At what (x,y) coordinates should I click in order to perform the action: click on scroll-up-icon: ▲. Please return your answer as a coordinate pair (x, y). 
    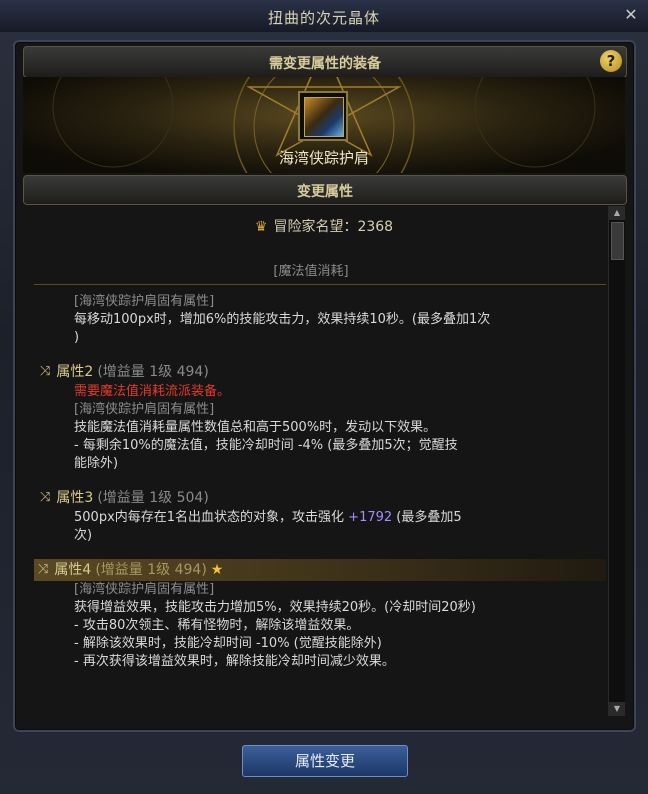
    Looking at the image, I should click on (617, 213).